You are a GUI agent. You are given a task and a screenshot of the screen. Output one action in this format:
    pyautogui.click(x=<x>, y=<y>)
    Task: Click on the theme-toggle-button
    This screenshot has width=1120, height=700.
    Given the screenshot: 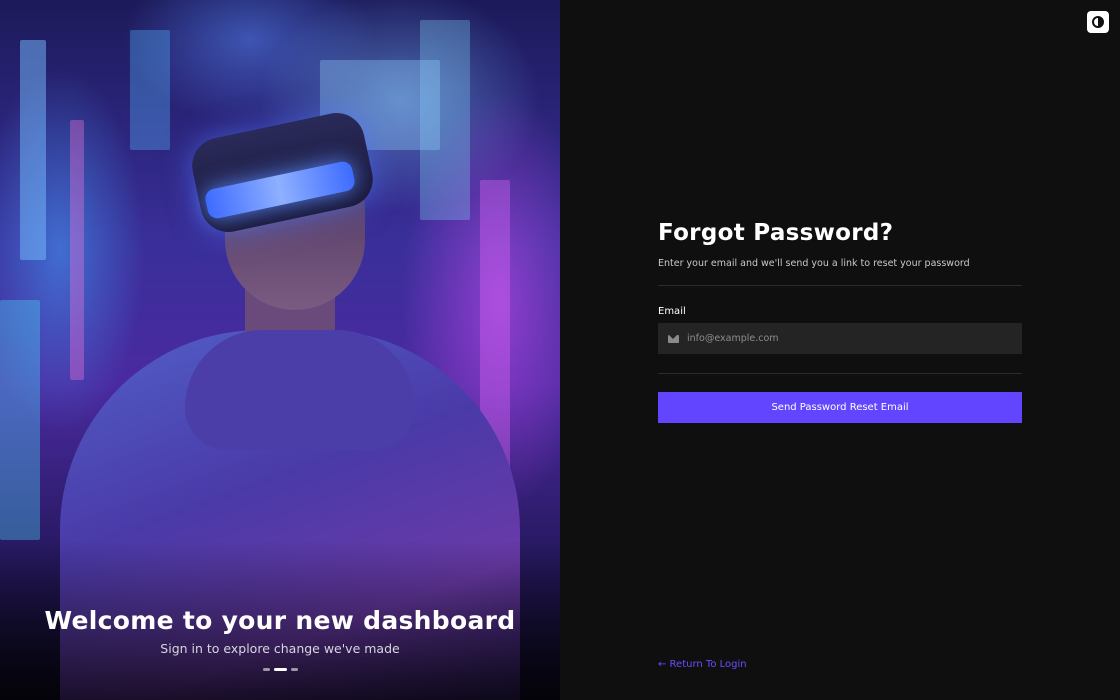 What is the action you would take?
    pyautogui.click(x=1098, y=22)
    